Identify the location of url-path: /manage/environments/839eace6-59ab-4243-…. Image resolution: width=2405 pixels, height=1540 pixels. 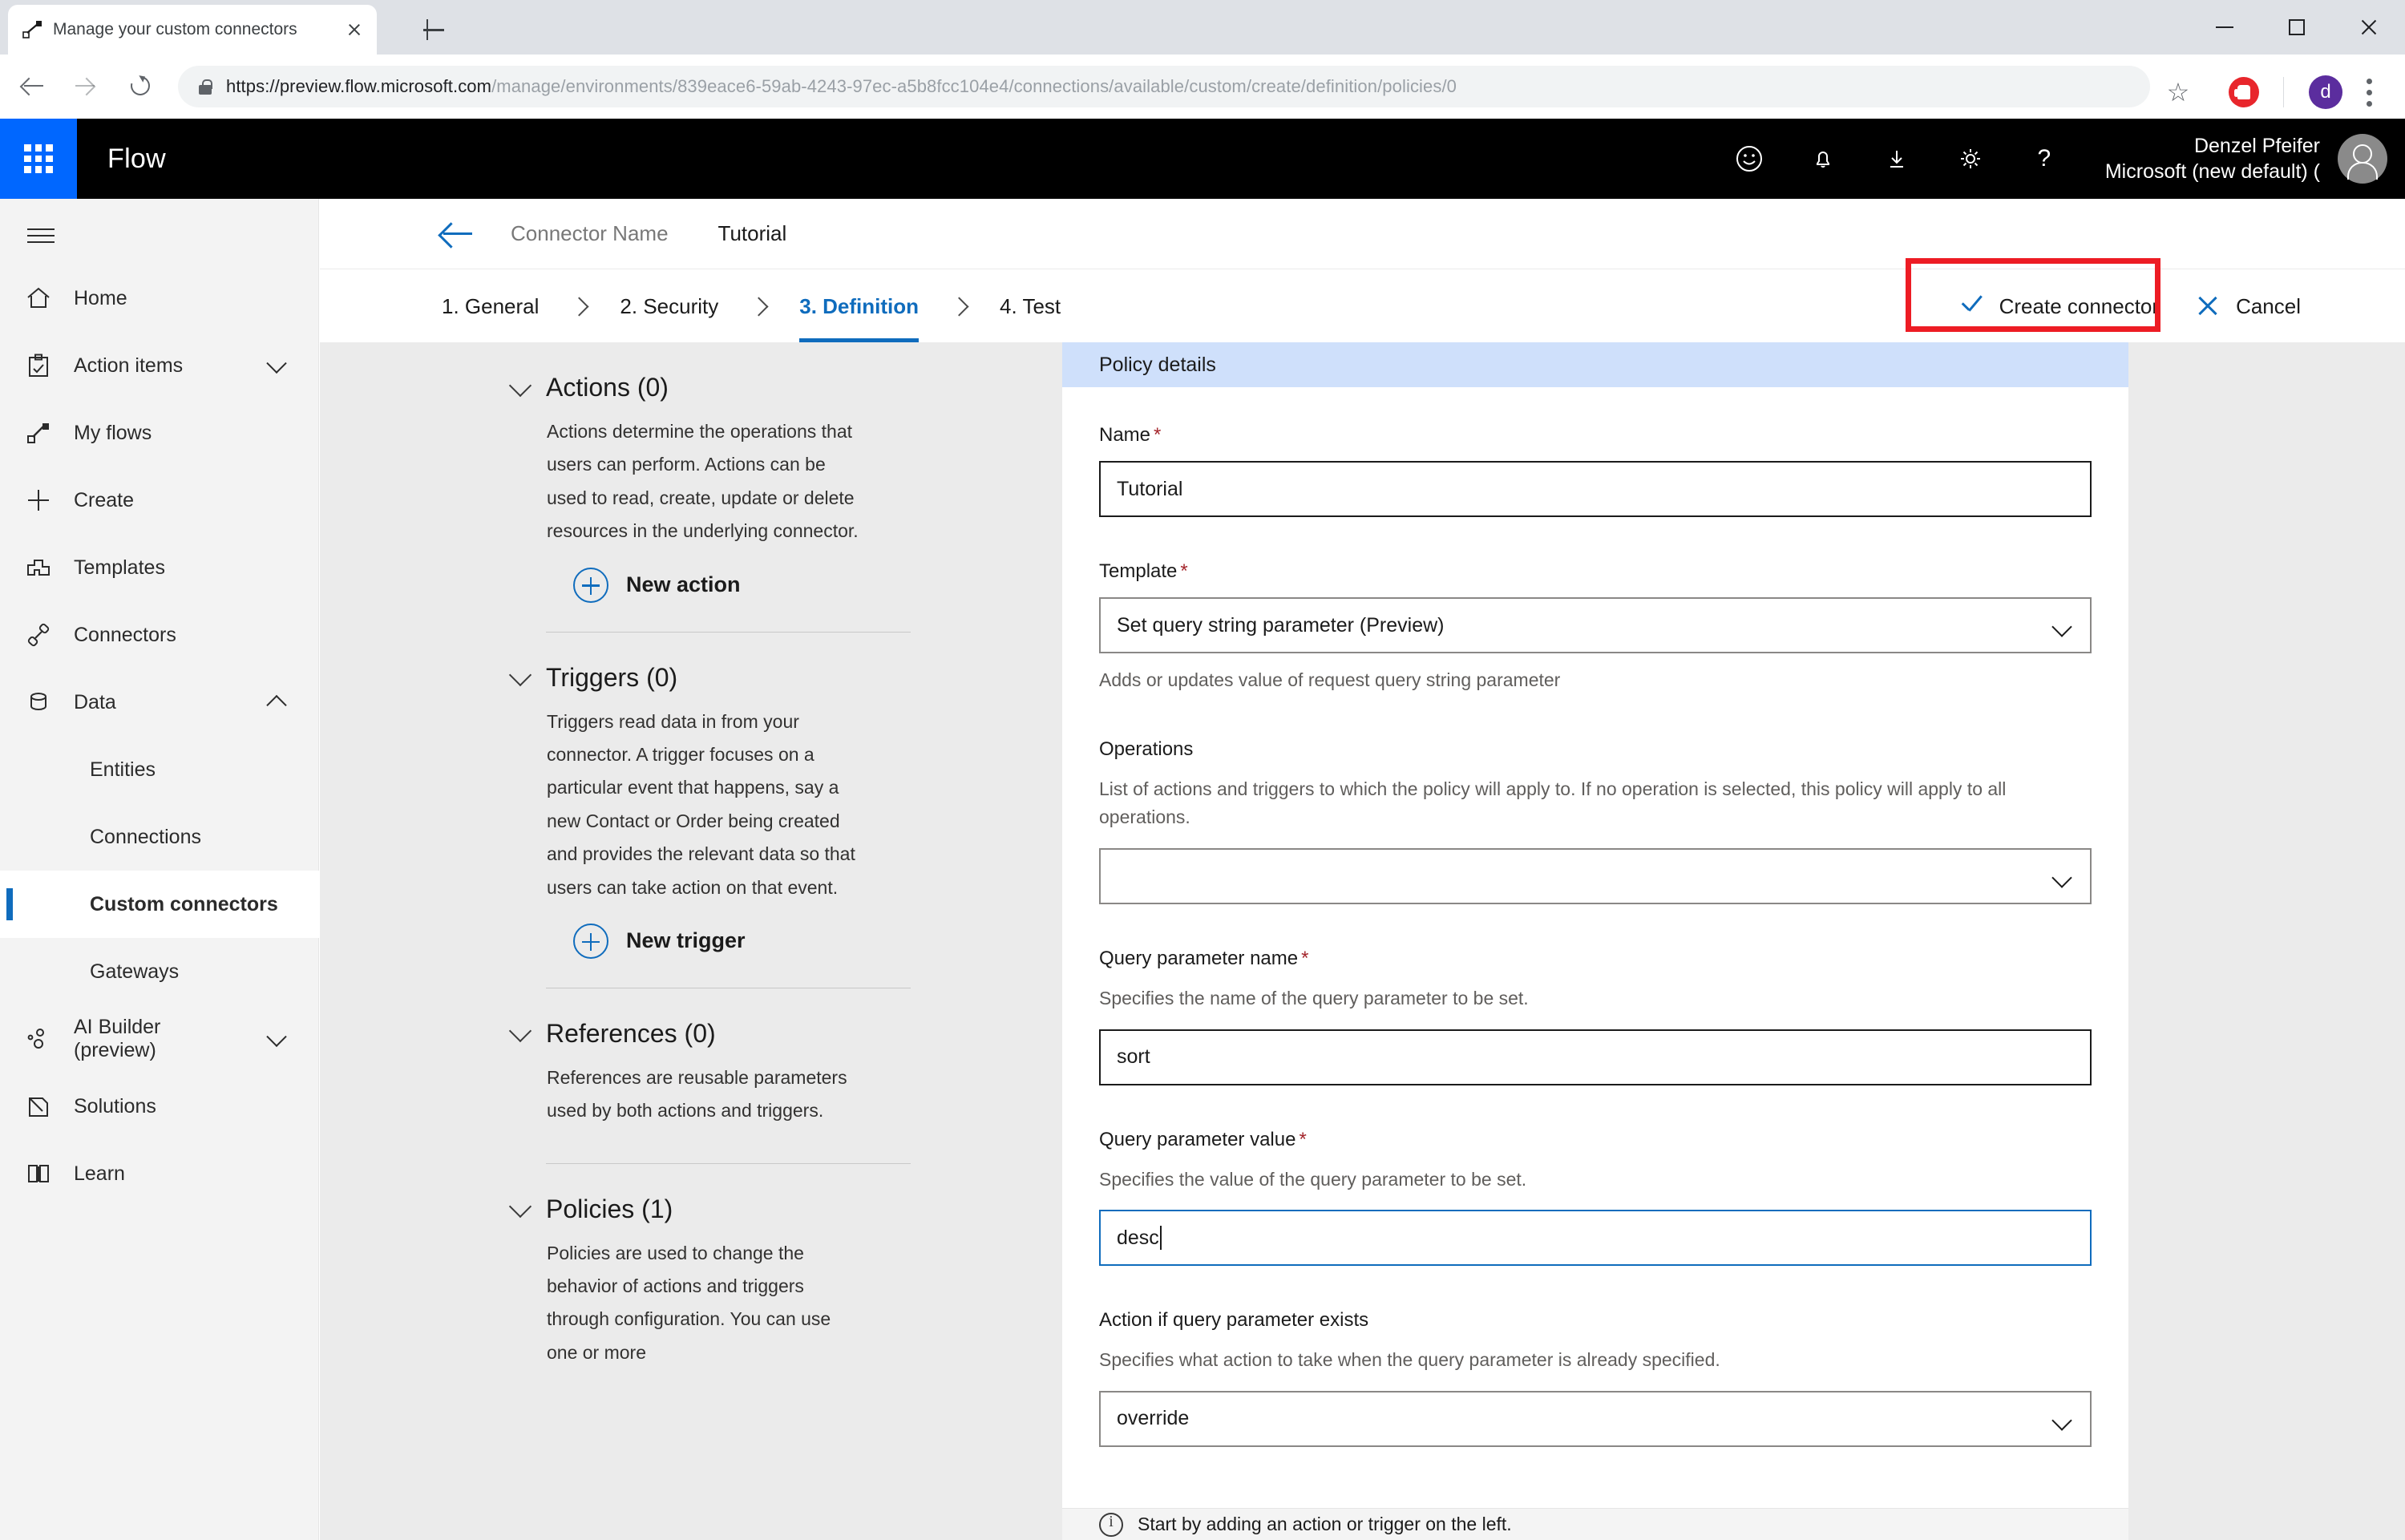
(974, 86).